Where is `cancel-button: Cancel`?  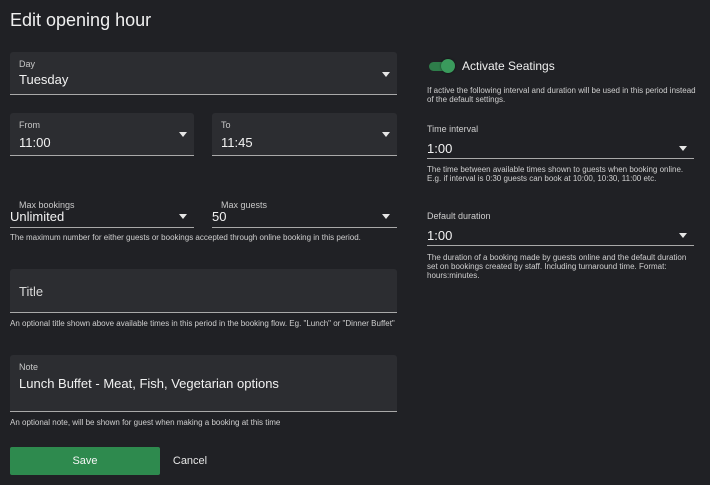
cancel-button: Cancel is located at coordinates (190, 461).